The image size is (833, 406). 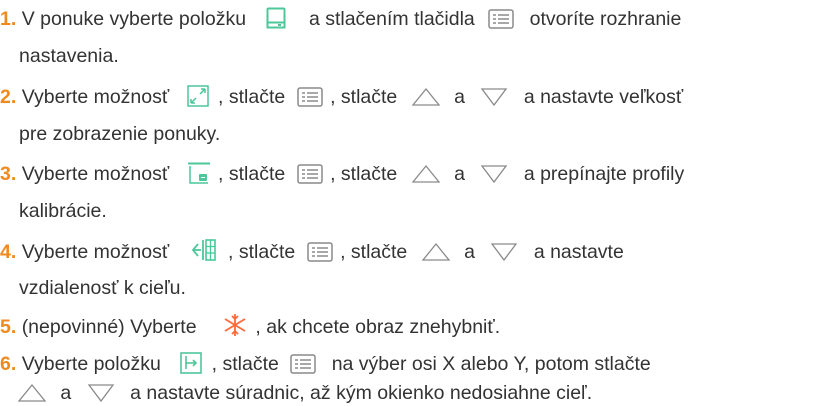 I want to click on step-text: , ak chcete obraz znehybniť., so click(x=378, y=327).